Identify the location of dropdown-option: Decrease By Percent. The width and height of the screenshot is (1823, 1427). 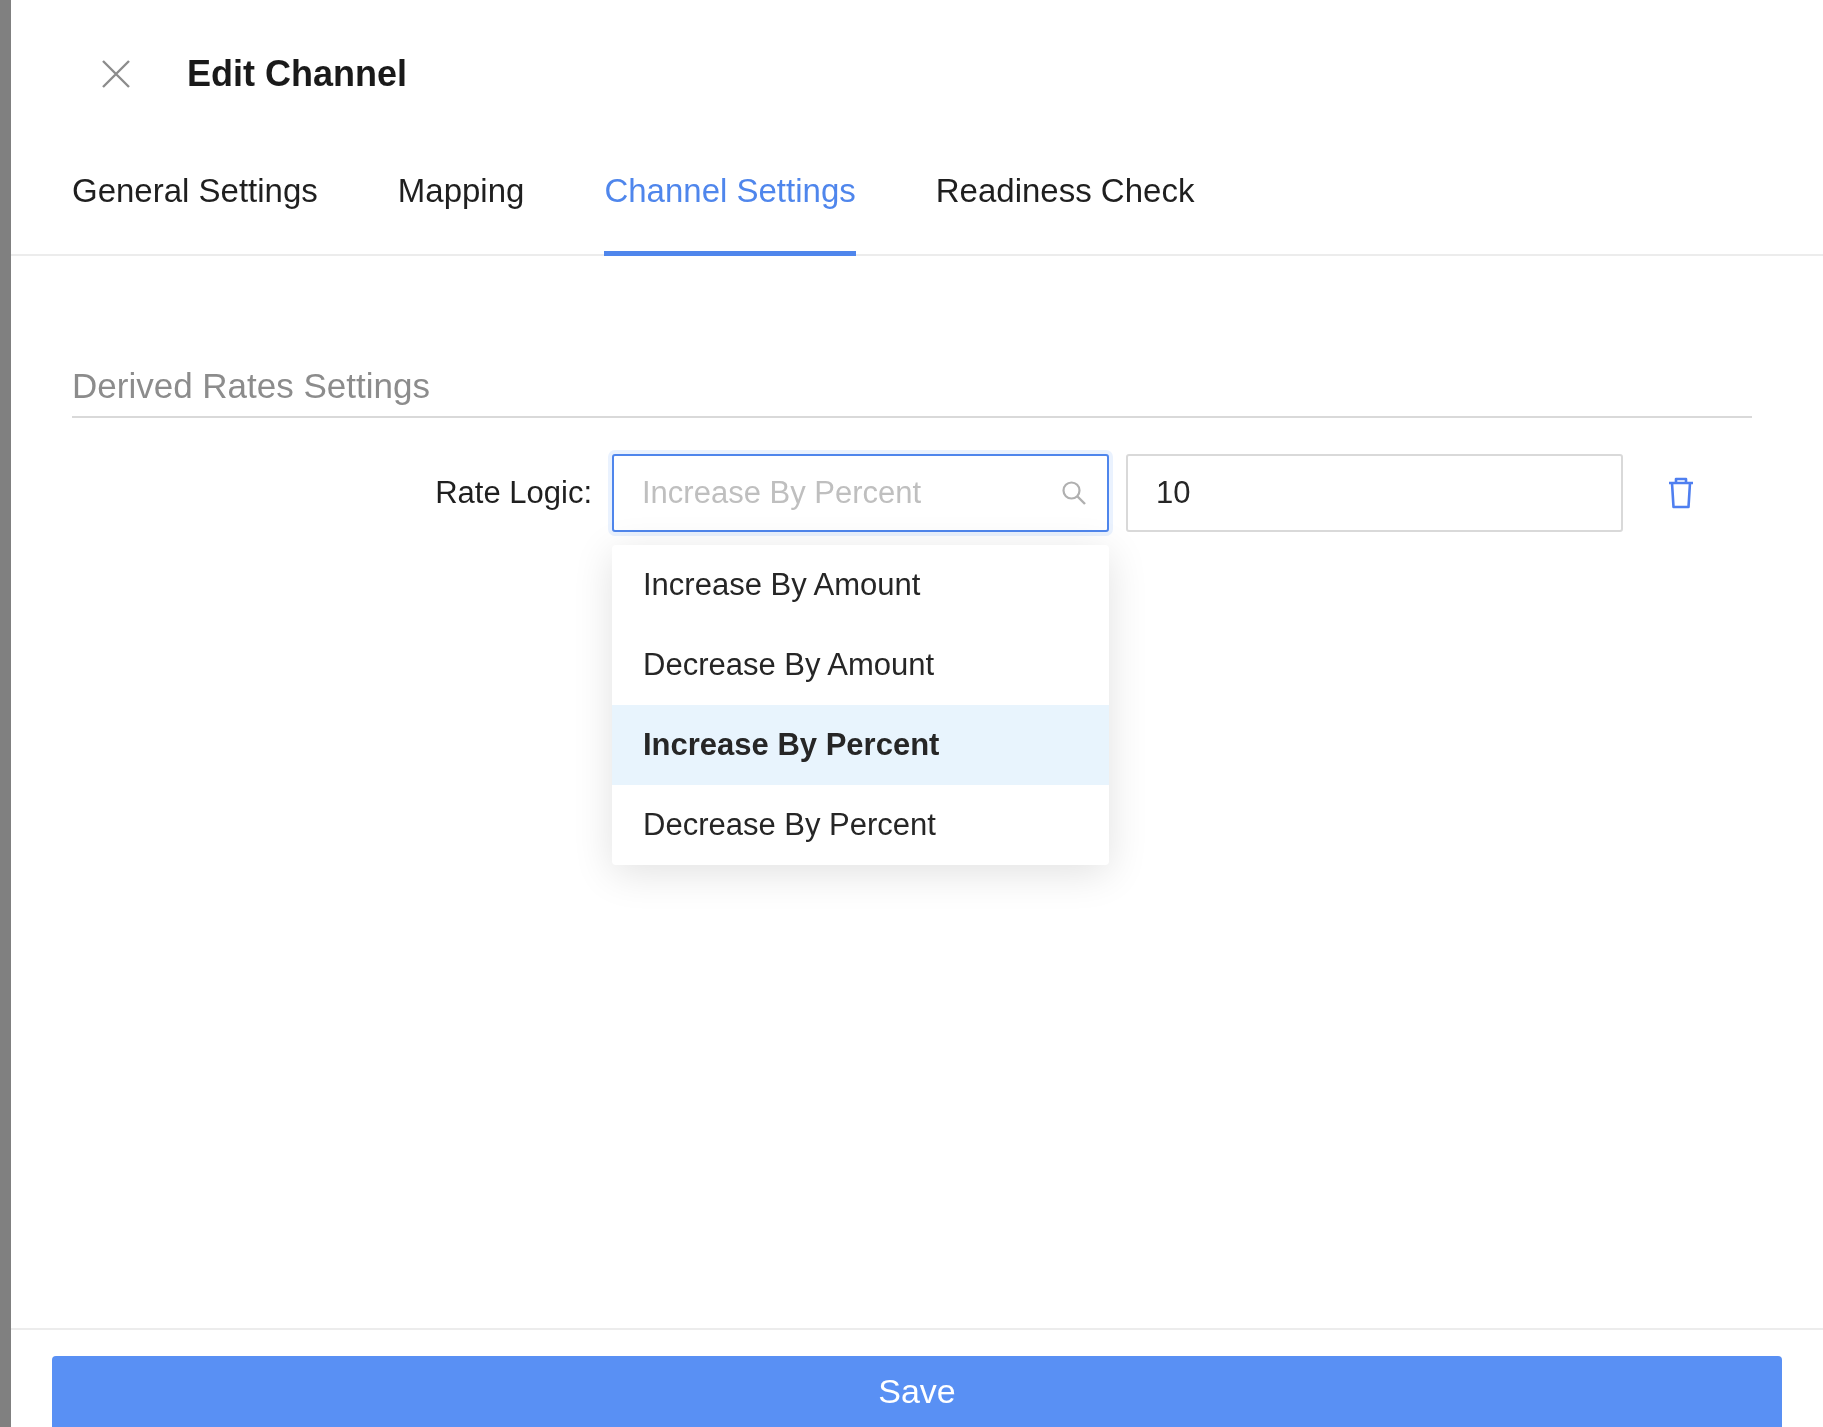
(860, 825).